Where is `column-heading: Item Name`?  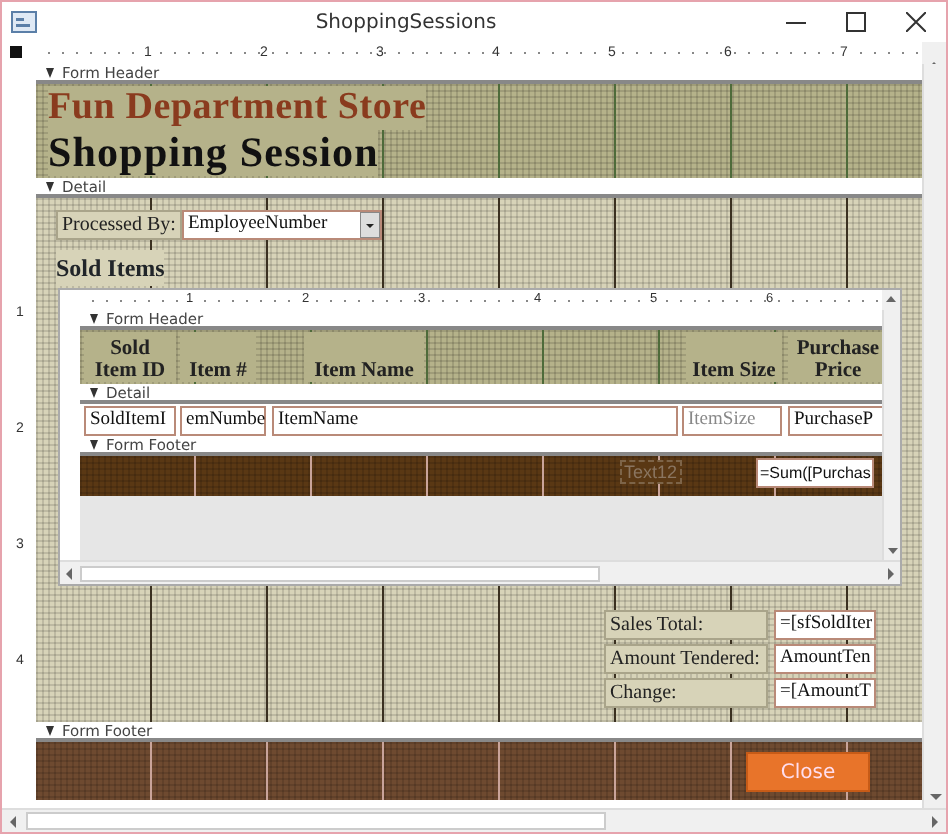 column-heading: Item Name is located at coordinates (364, 357).